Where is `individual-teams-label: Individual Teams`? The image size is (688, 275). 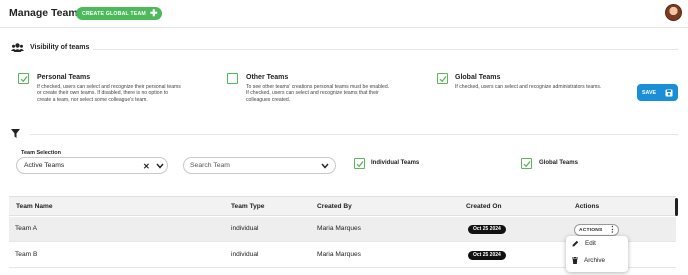 individual-teams-label: Individual Teams is located at coordinates (395, 163).